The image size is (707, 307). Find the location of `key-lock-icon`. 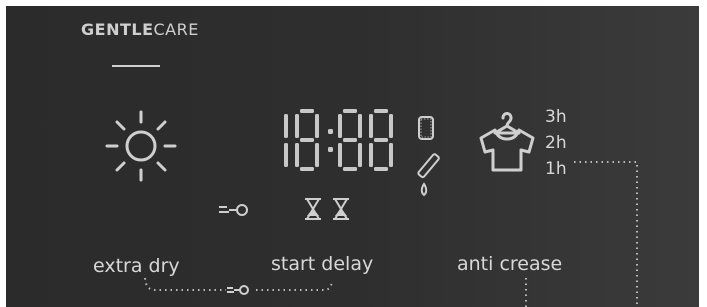

key-lock-icon is located at coordinates (238, 290).